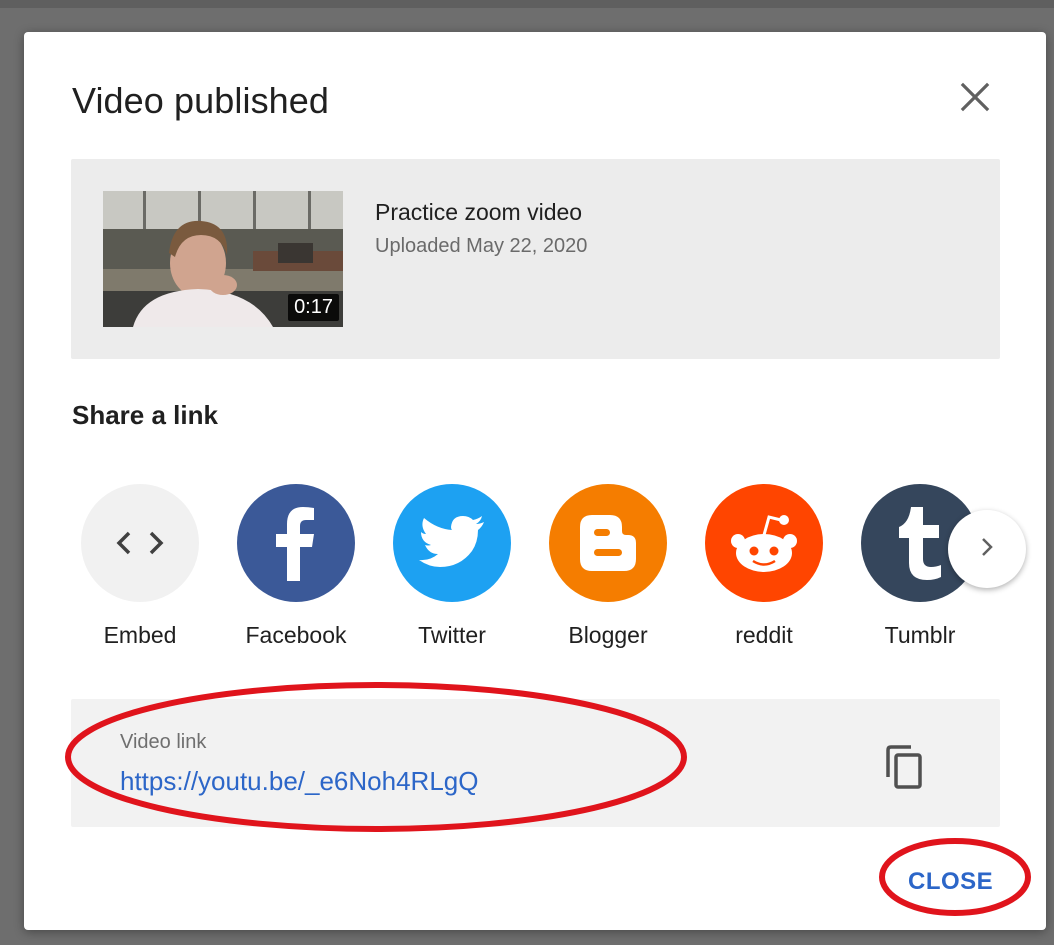 Image resolution: width=1054 pixels, height=945 pixels. Describe the element at coordinates (608, 635) in the screenshot. I see `share-blogger-label: Blogger` at that location.